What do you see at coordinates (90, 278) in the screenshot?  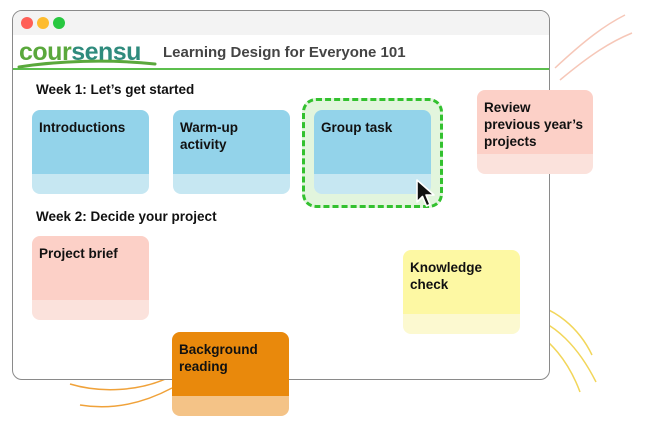 I see `card-project-brief: Project brief` at bounding box center [90, 278].